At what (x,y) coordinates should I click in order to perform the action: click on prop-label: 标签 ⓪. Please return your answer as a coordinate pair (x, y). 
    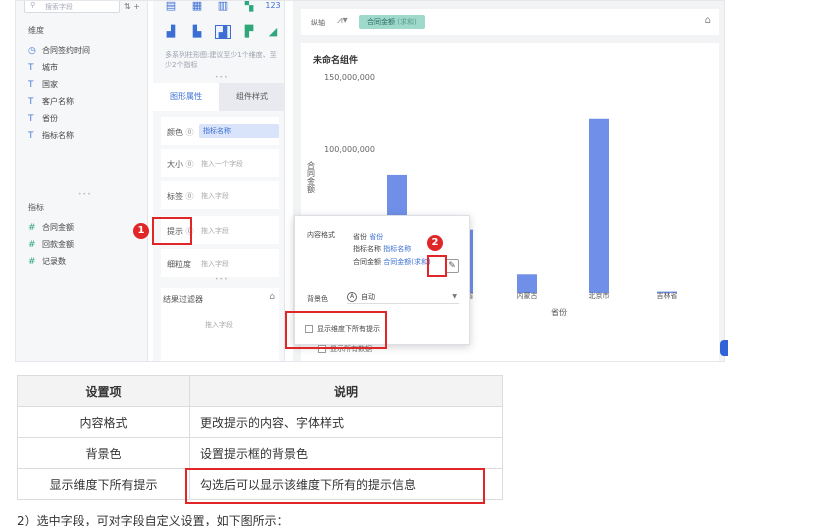
    Looking at the image, I should click on (180, 196).